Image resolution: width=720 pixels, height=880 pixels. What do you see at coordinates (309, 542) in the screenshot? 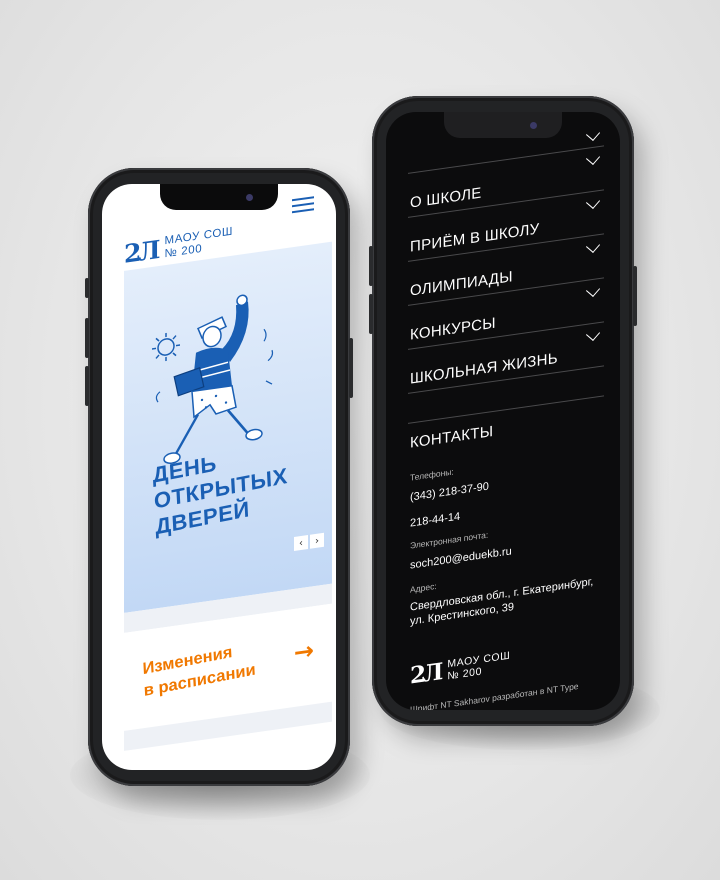
I see `slider-controls: ‹ ›` at bounding box center [309, 542].